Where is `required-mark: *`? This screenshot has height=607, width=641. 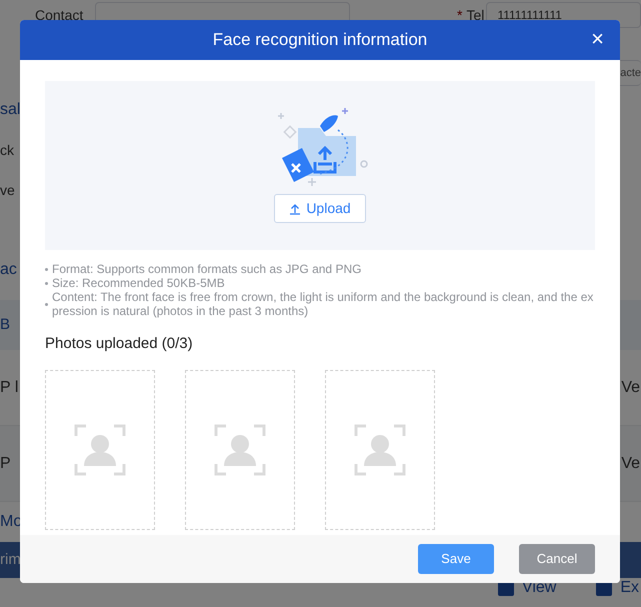
required-mark: * is located at coordinates (459, 15).